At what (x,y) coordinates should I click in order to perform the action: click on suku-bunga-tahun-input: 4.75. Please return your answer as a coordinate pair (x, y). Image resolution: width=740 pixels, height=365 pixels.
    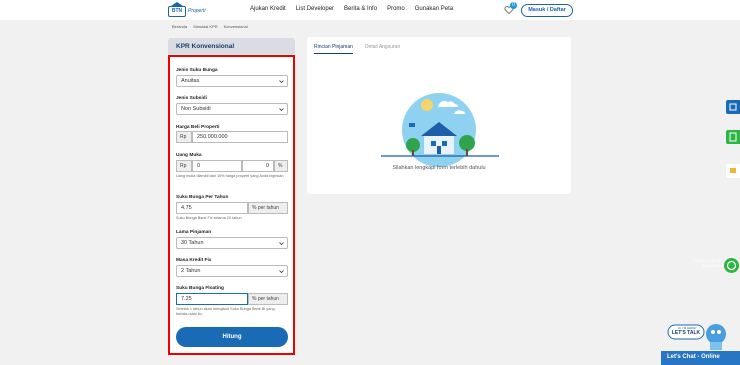
    Looking at the image, I should click on (212, 208).